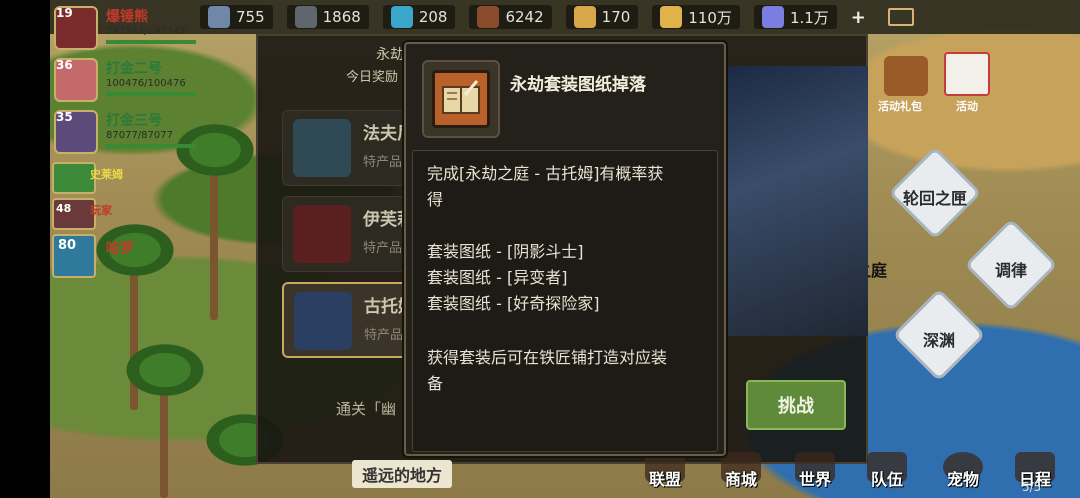  What do you see at coordinates (671, 17) in the screenshot?
I see `gold-coin-icon` at bounding box center [671, 17].